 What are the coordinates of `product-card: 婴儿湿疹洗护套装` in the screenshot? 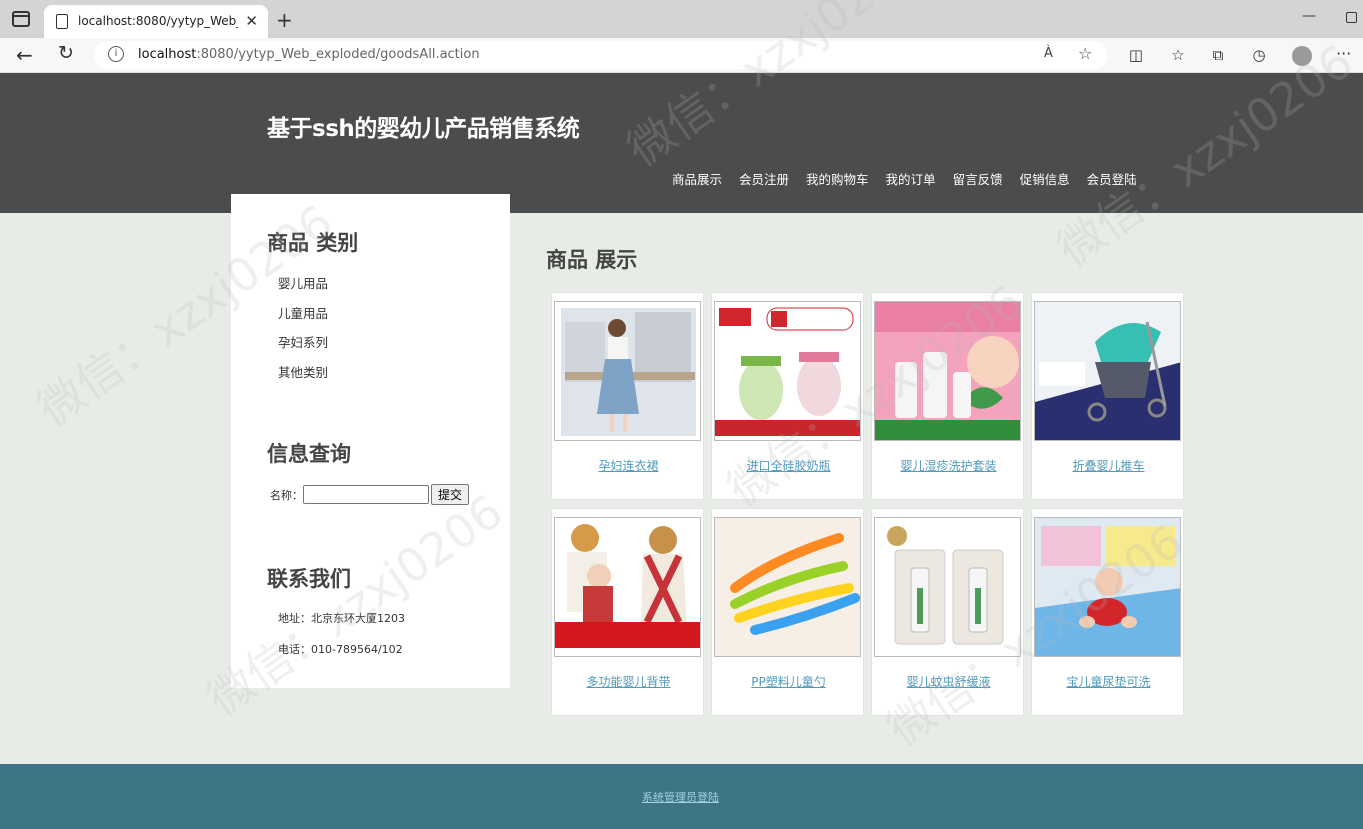 It's located at (947, 396).